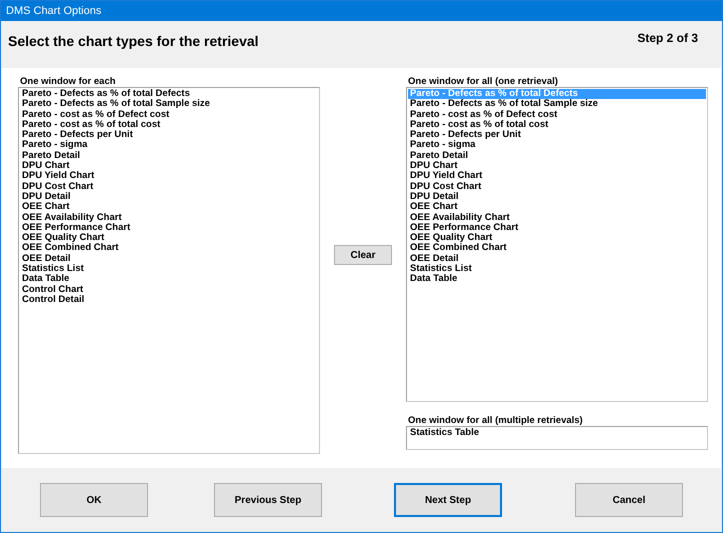 Image resolution: width=723 pixels, height=533 pixels. What do you see at coordinates (133, 42) in the screenshot?
I see `page-heading: Select the chart types for the retrieval` at bounding box center [133, 42].